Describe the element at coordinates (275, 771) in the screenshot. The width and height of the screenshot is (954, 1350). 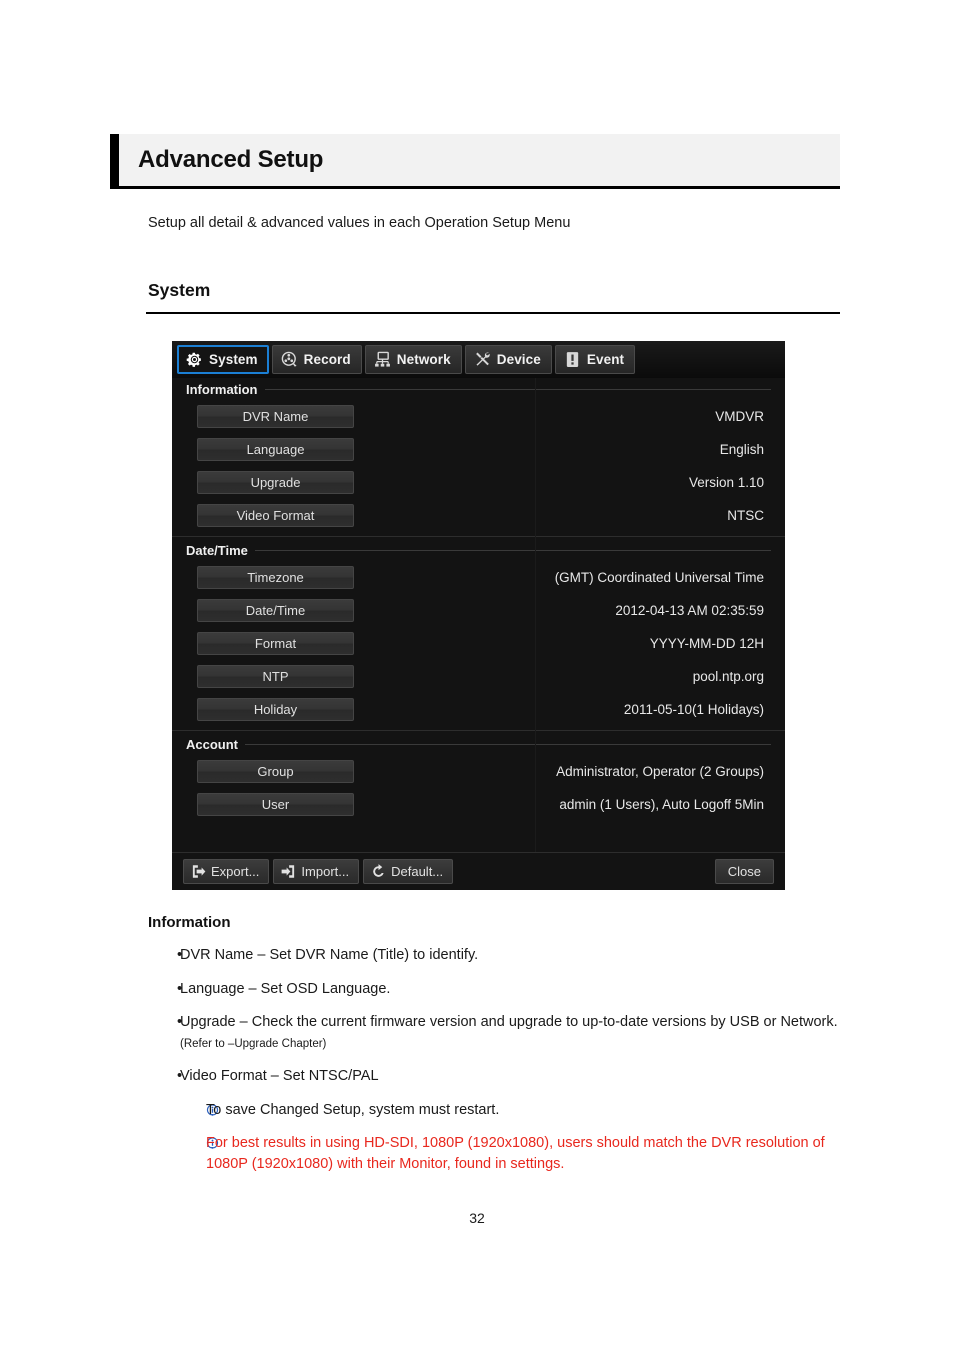
I see `setting-button-group: Group` at that location.